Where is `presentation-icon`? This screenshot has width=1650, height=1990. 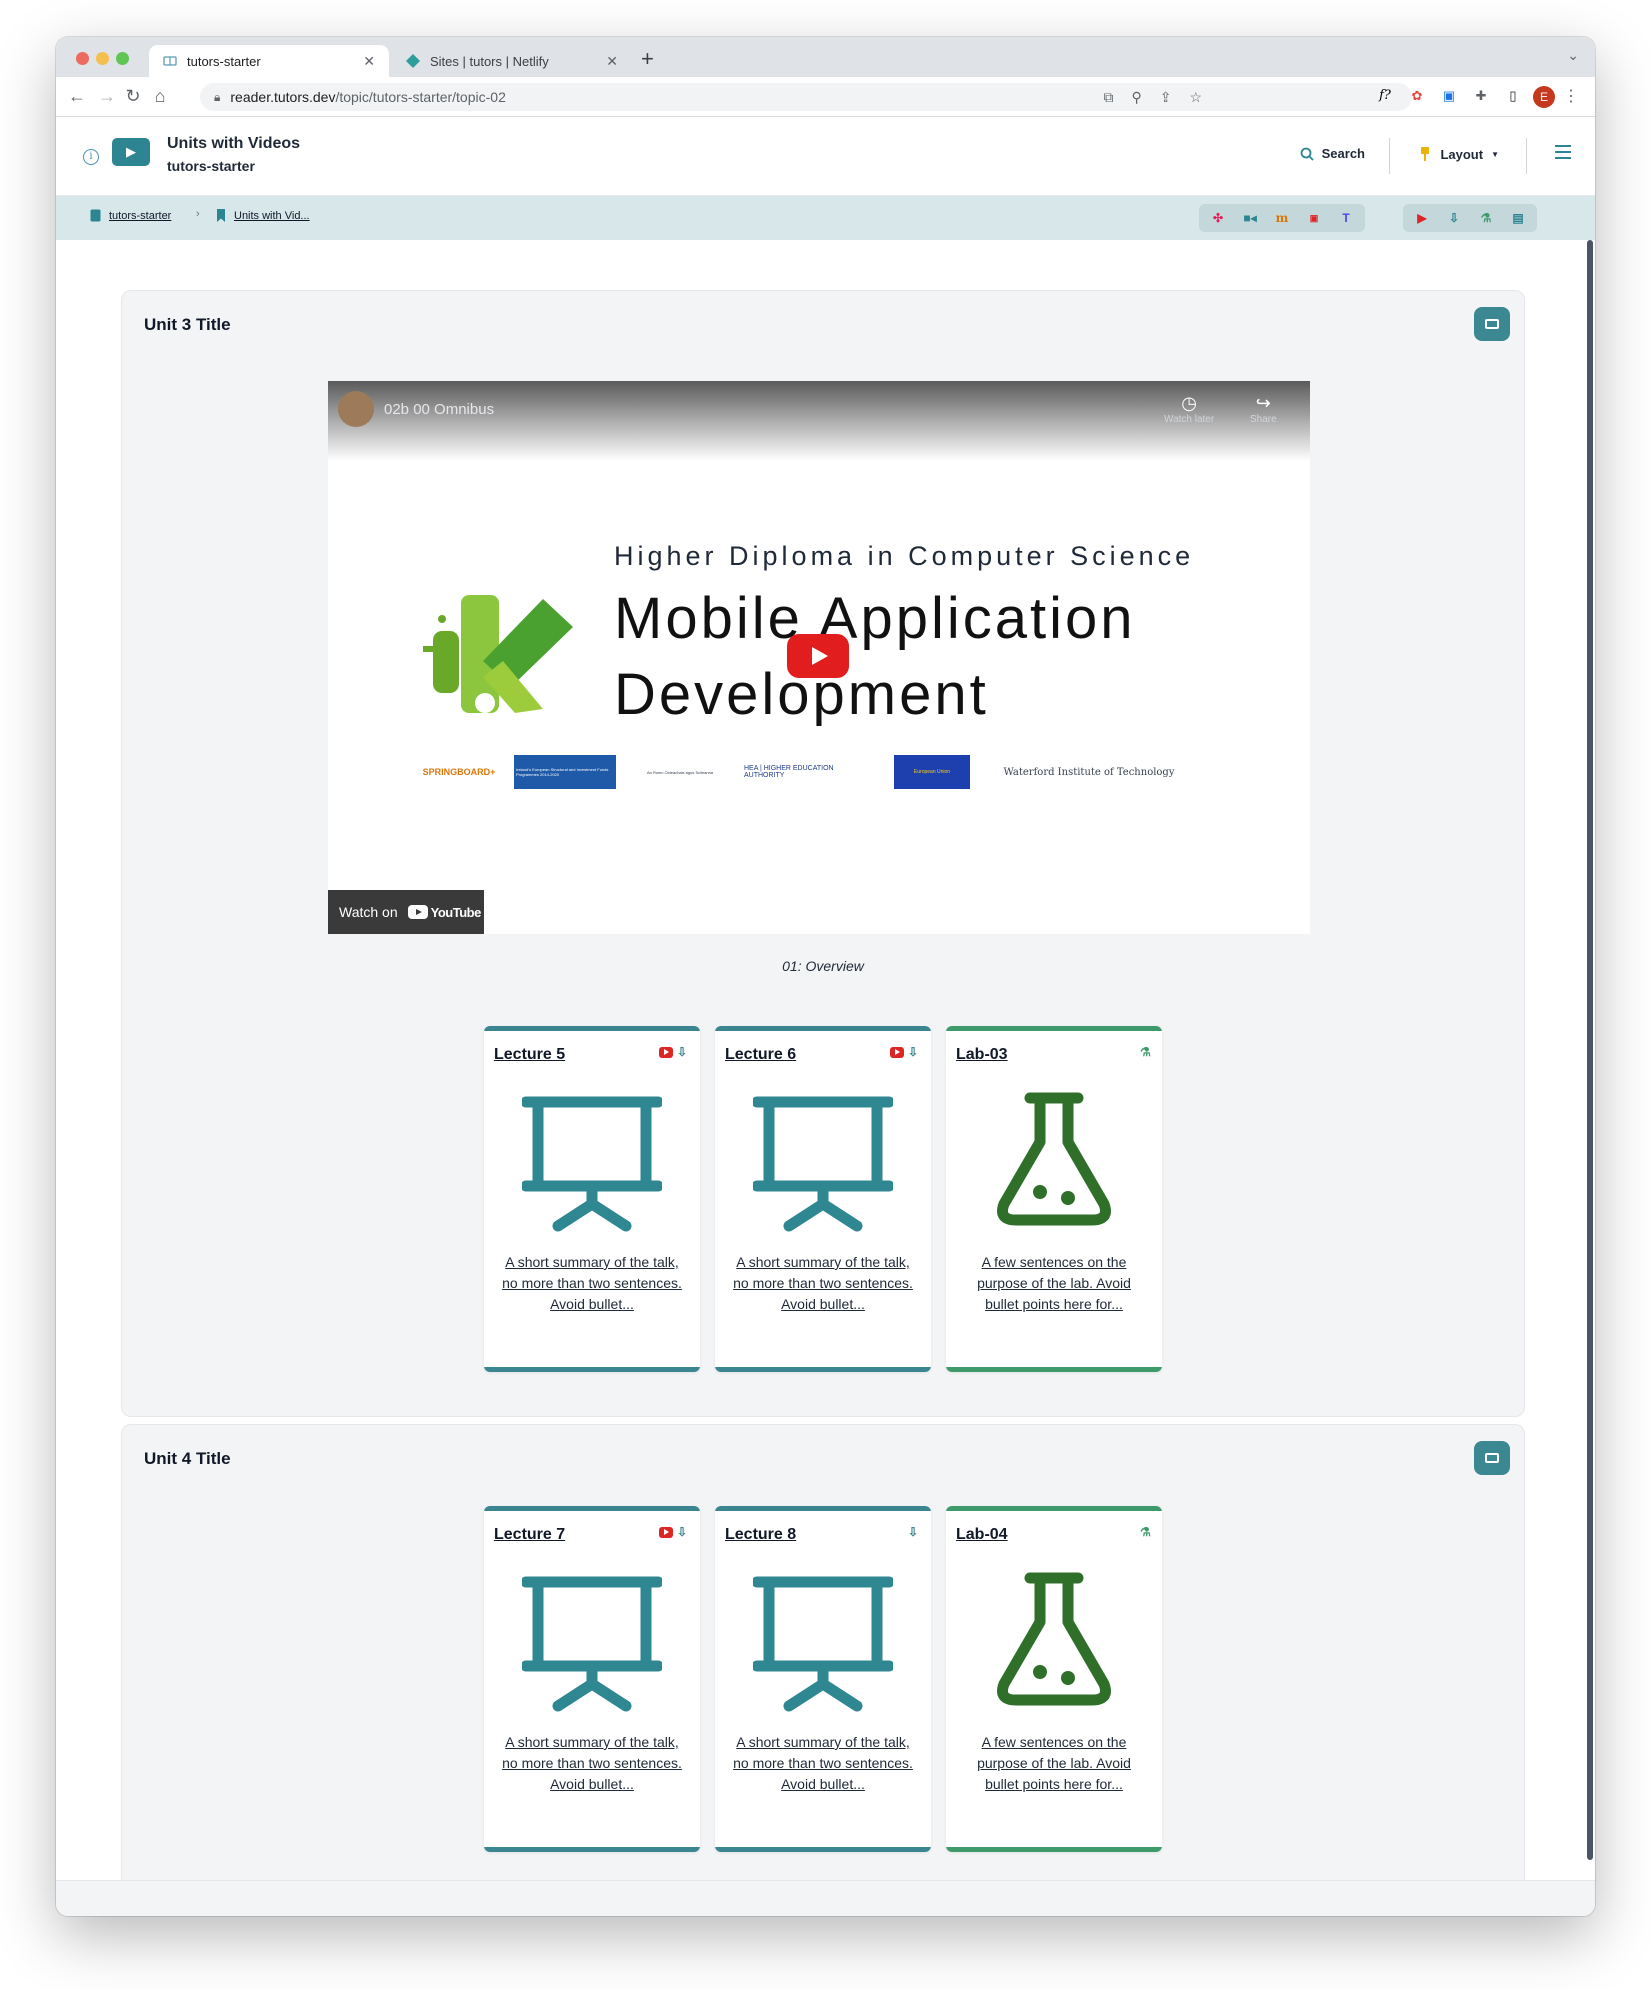
presentation-icon is located at coordinates (592, 1644).